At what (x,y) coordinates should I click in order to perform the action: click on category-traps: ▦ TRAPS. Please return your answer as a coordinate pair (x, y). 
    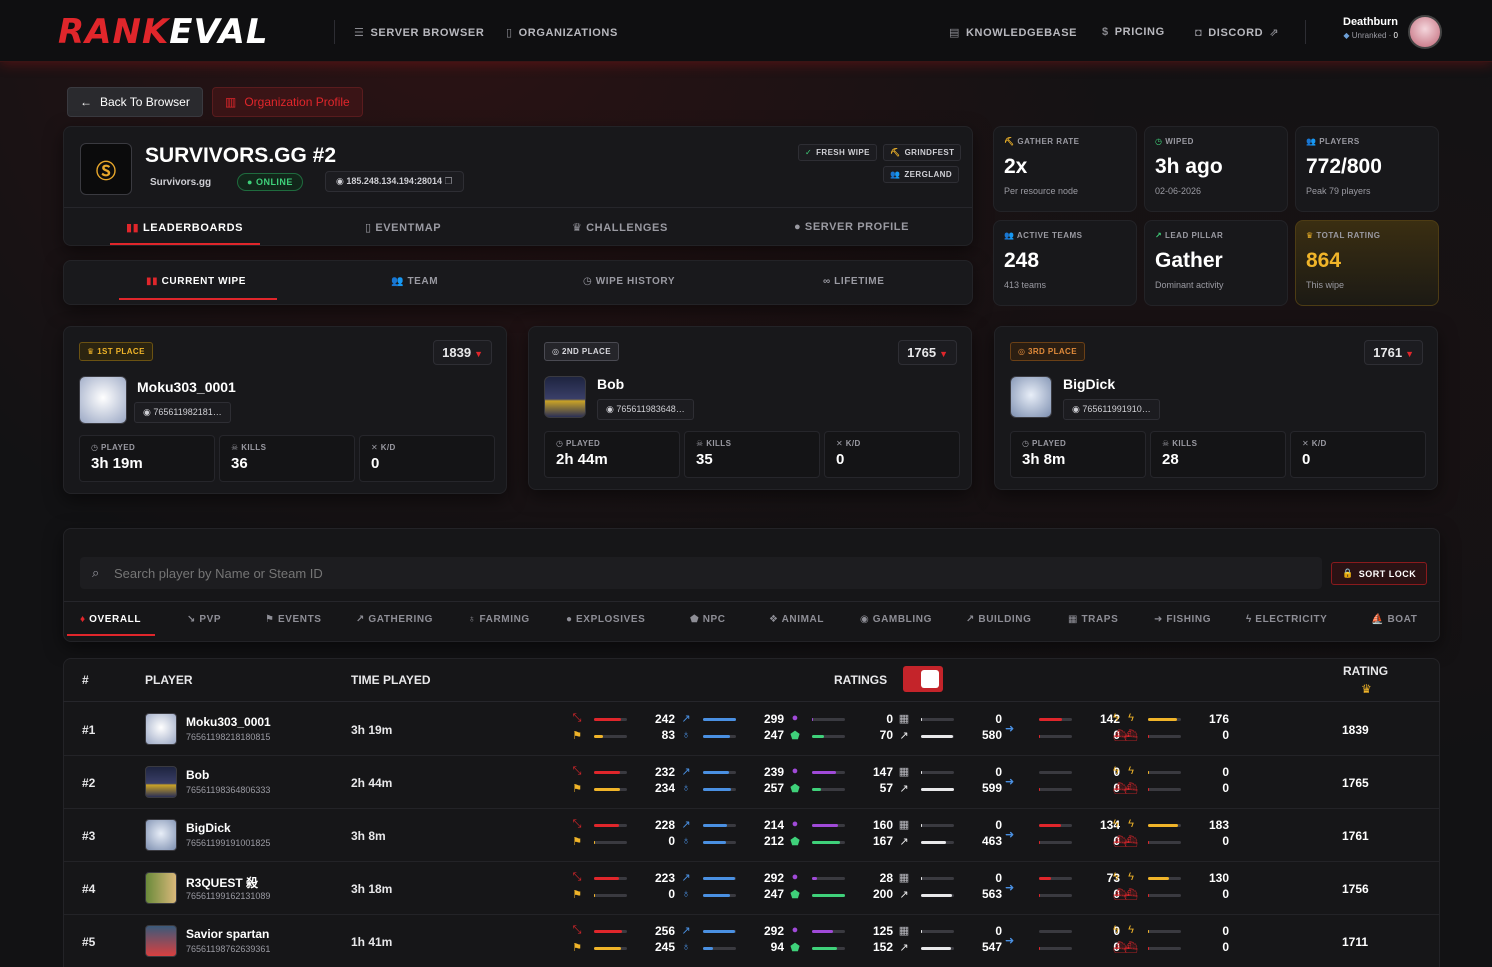
    Looking at the image, I should click on (1093, 619).